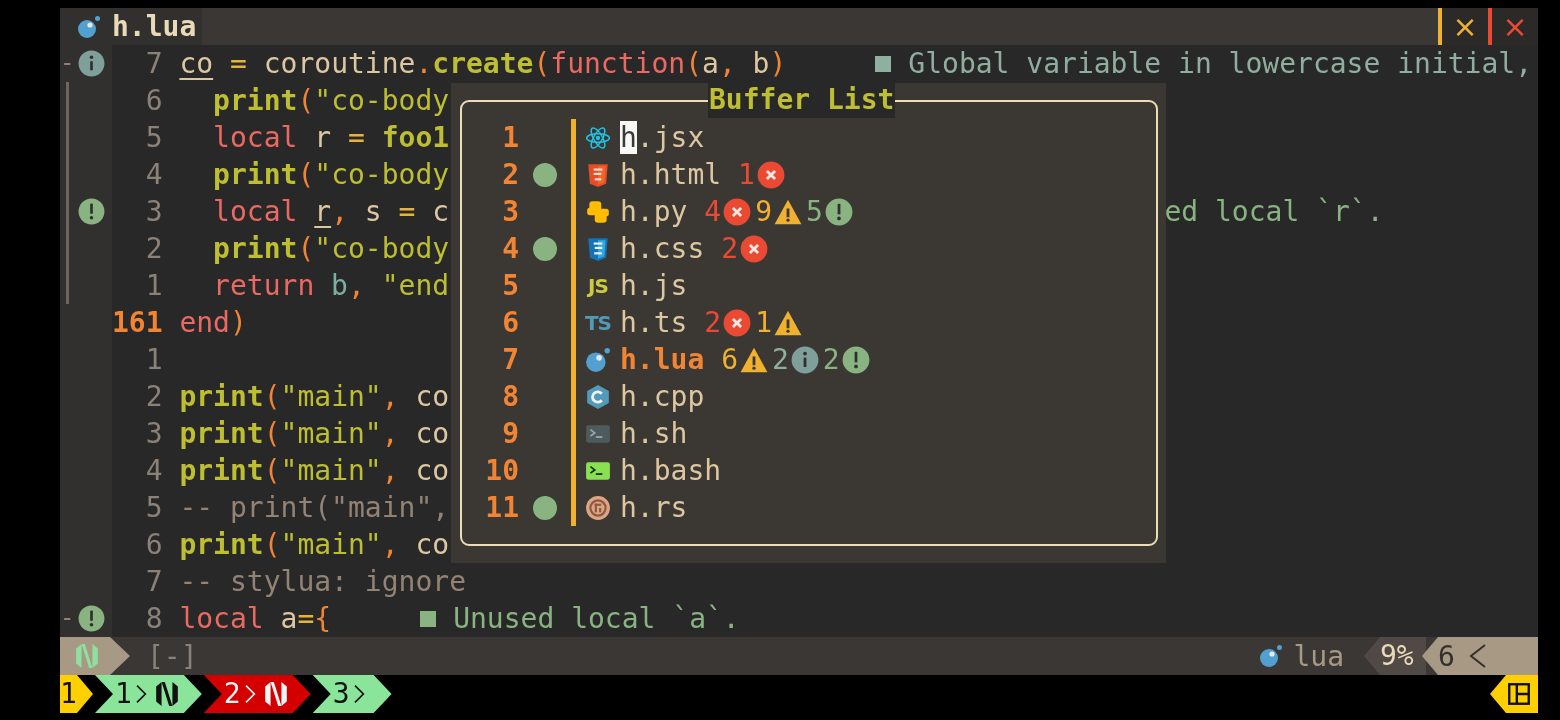 This screenshot has width=1560, height=720. What do you see at coordinates (257, 694) in the screenshot?
I see `window-tab: 2` at bounding box center [257, 694].